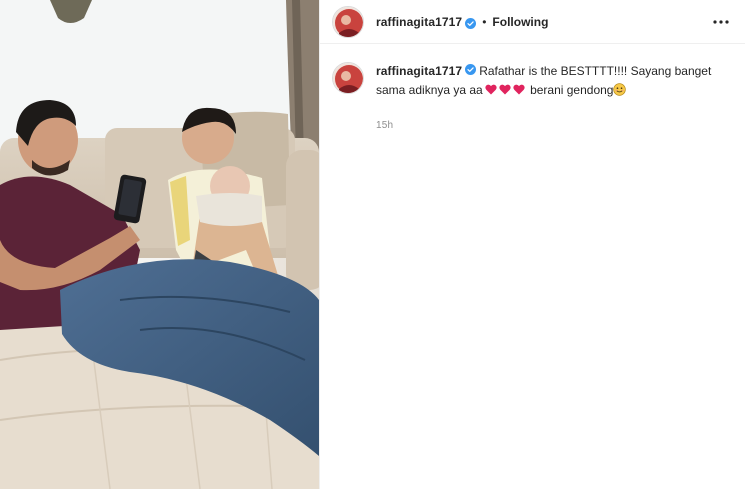  I want to click on following-button: Following, so click(520, 22).